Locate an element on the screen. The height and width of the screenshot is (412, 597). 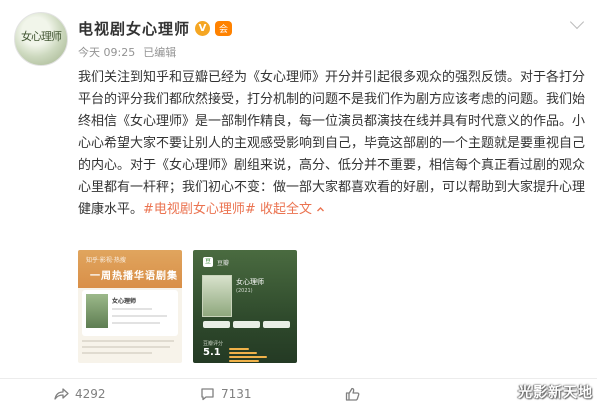
image1-card: 女心理师 is located at coordinates (130, 313).